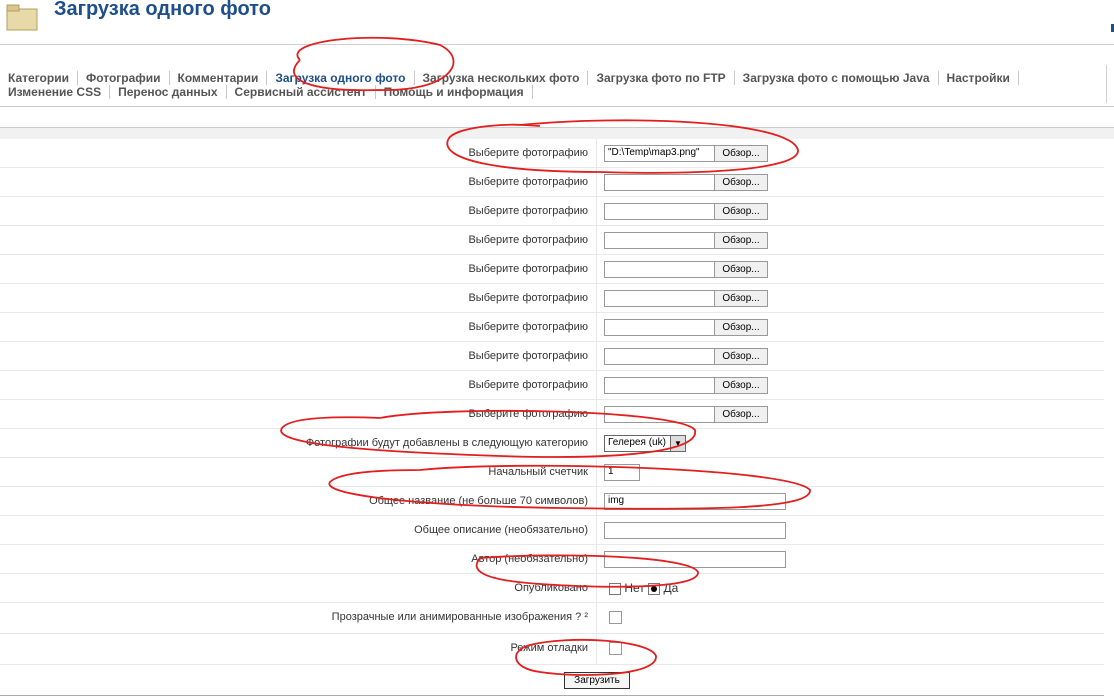 This screenshot has height=696, width=1114. I want to click on radio-no, so click(615, 588).